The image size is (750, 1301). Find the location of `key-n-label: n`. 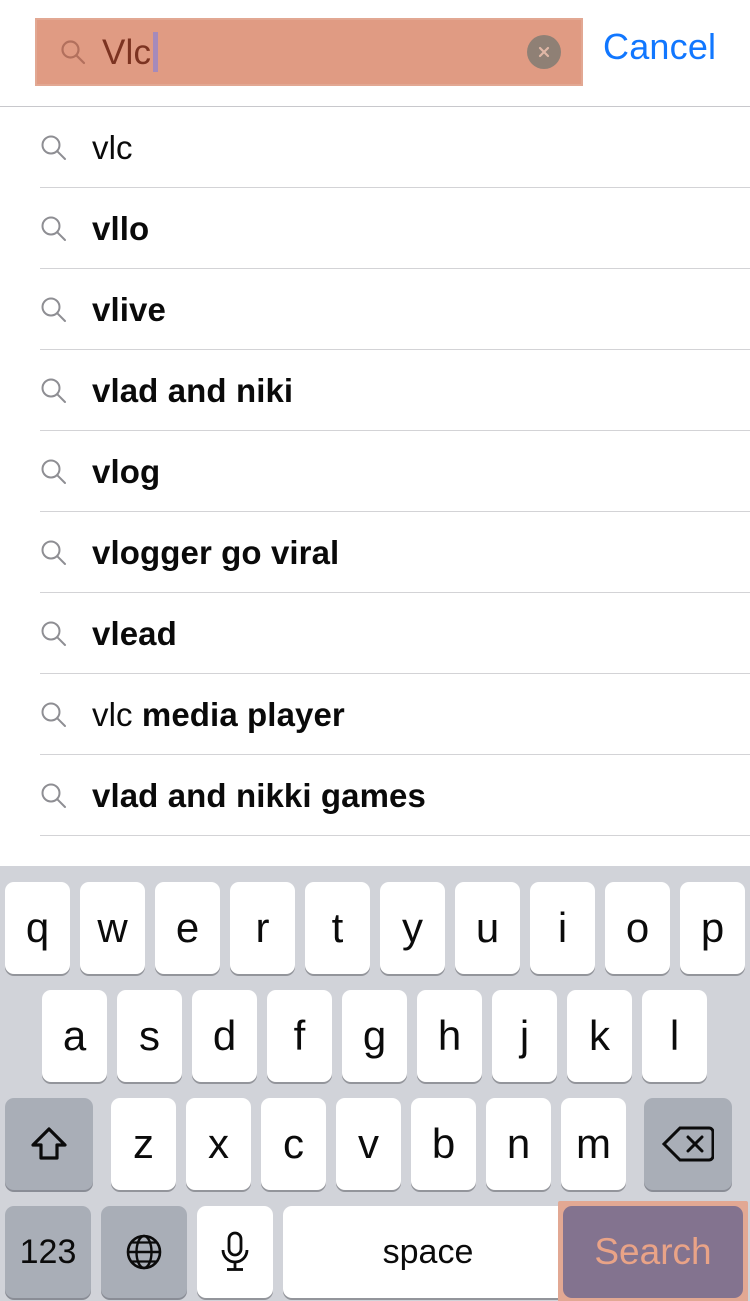

key-n-label: n is located at coordinates (518, 1143).